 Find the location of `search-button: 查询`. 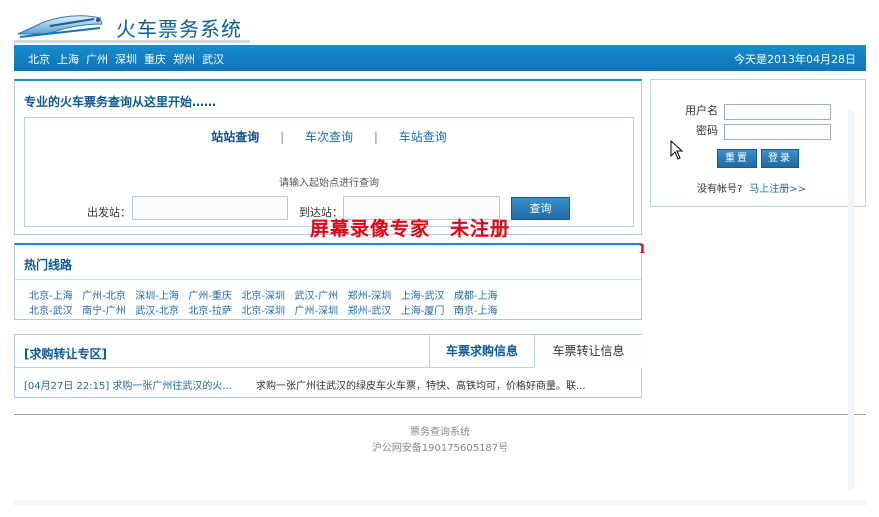

search-button: 查询 is located at coordinates (540, 208).